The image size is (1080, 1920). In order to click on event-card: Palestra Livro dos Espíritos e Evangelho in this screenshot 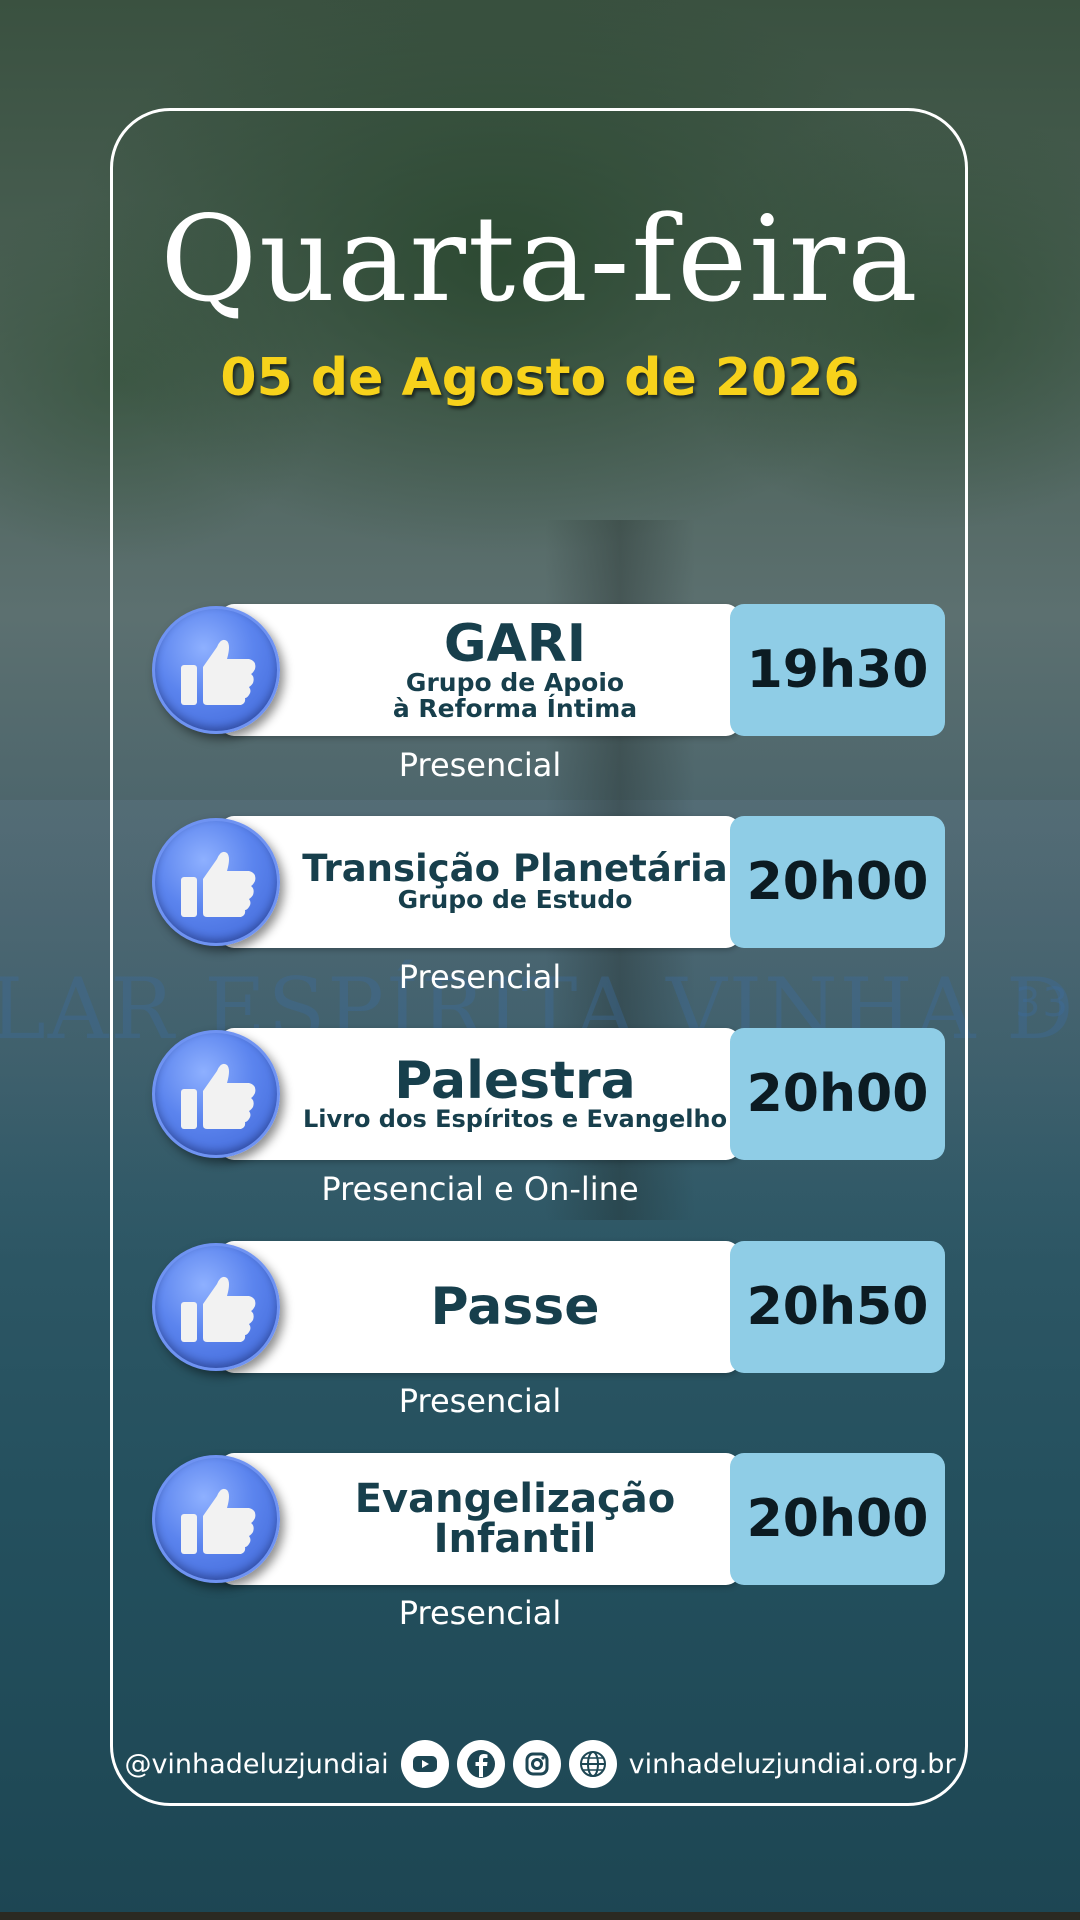, I will do `click(480, 1094)`.